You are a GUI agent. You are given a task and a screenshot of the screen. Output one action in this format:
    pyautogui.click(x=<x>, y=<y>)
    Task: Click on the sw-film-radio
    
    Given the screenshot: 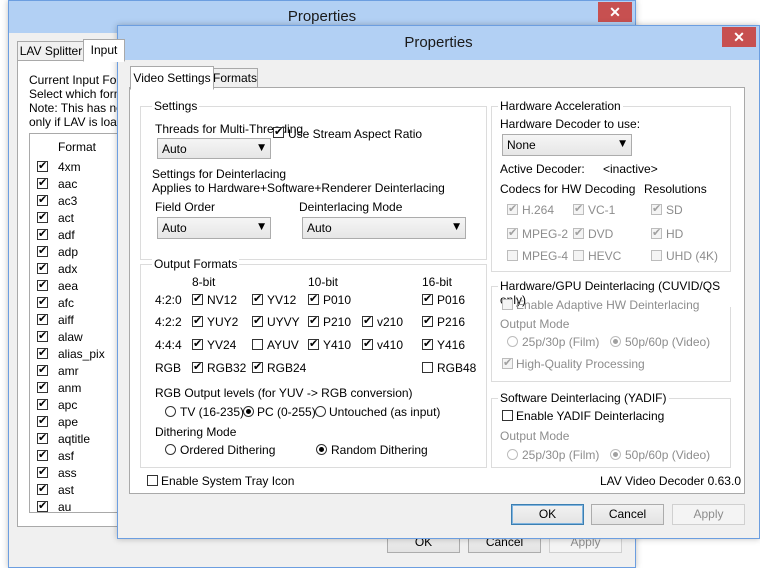 What is the action you would take?
    pyautogui.click(x=512, y=454)
    